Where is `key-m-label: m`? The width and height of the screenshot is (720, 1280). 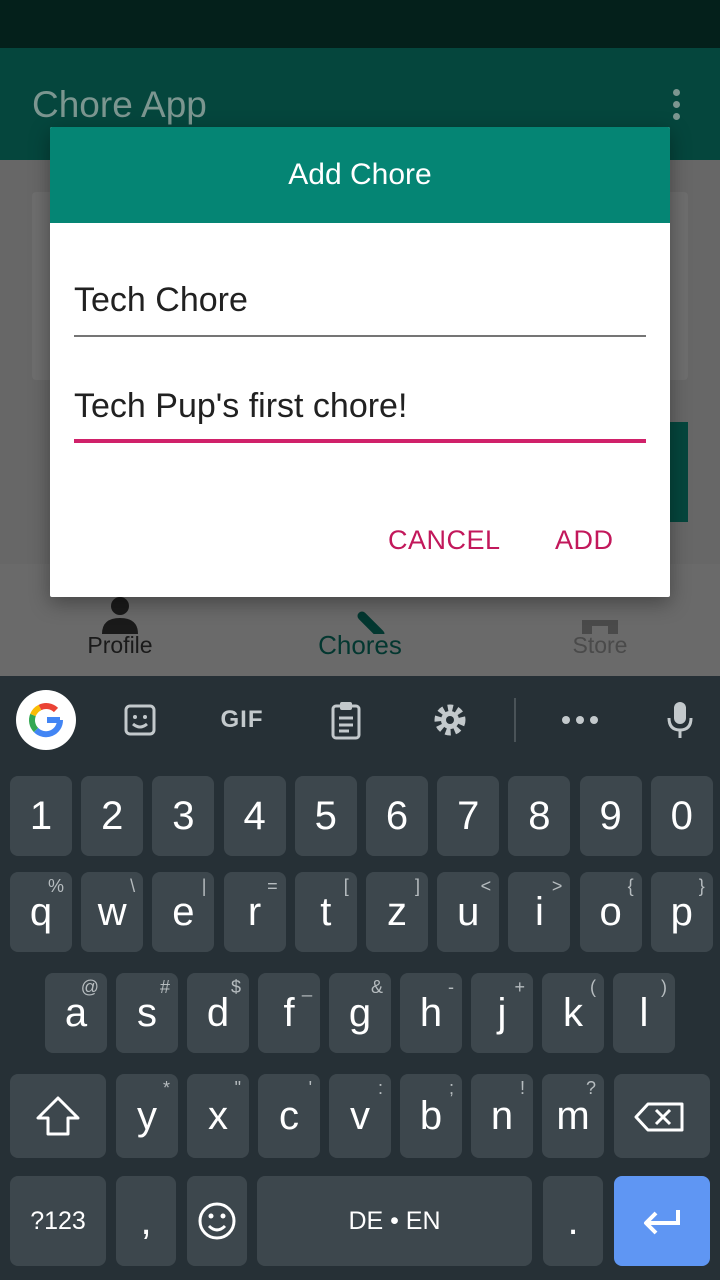 key-m-label: m is located at coordinates (573, 1116).